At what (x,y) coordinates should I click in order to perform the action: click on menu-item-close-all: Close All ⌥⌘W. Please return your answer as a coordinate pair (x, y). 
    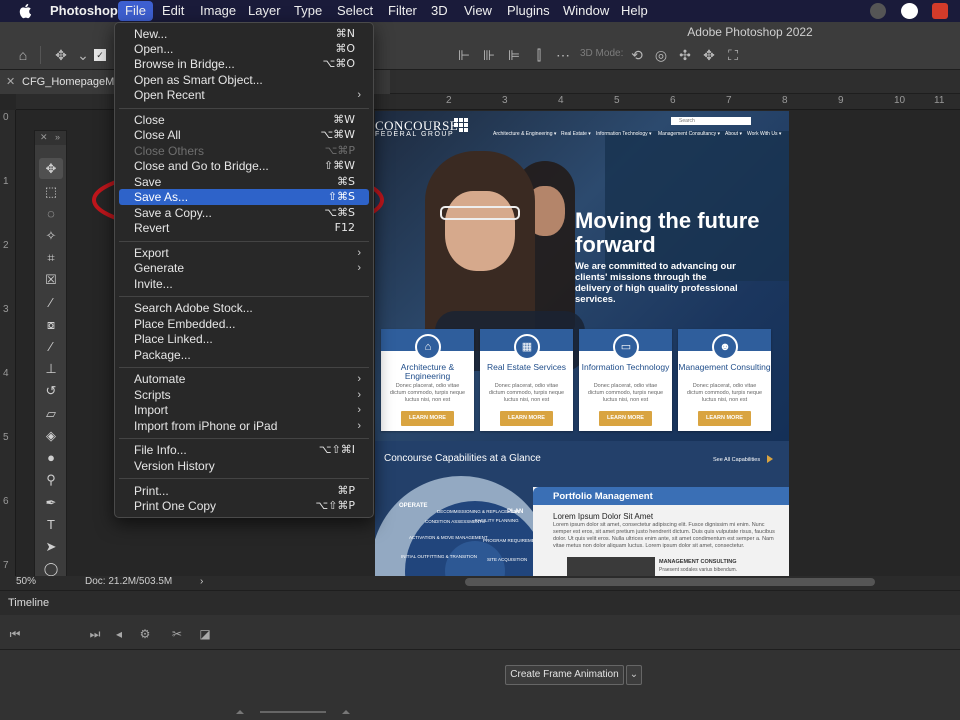
    Looking at the image, I should click on (244, 135).